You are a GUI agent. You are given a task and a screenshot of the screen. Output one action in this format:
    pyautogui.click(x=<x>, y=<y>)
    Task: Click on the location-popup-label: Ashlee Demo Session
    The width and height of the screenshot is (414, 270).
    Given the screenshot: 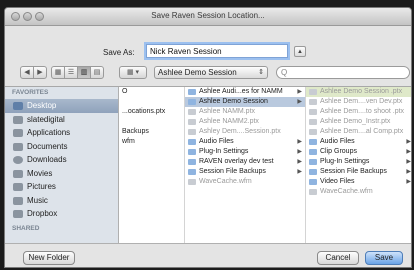 What is the action you would take?
    pyautogui.click(x=197, y=72)
    